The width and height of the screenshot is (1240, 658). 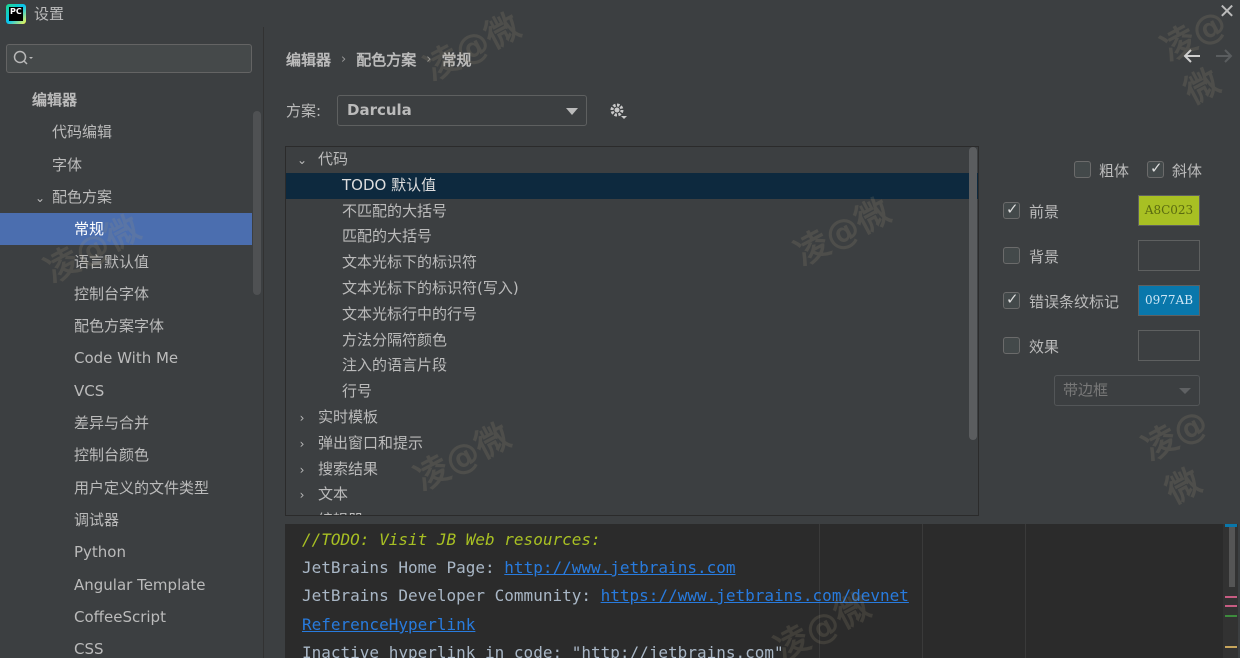 What do you see at coordinates (619, 567) in the screenshot?
I see `hyperlink: http://www.jetbrains.com` at bounding box center [619, 567].